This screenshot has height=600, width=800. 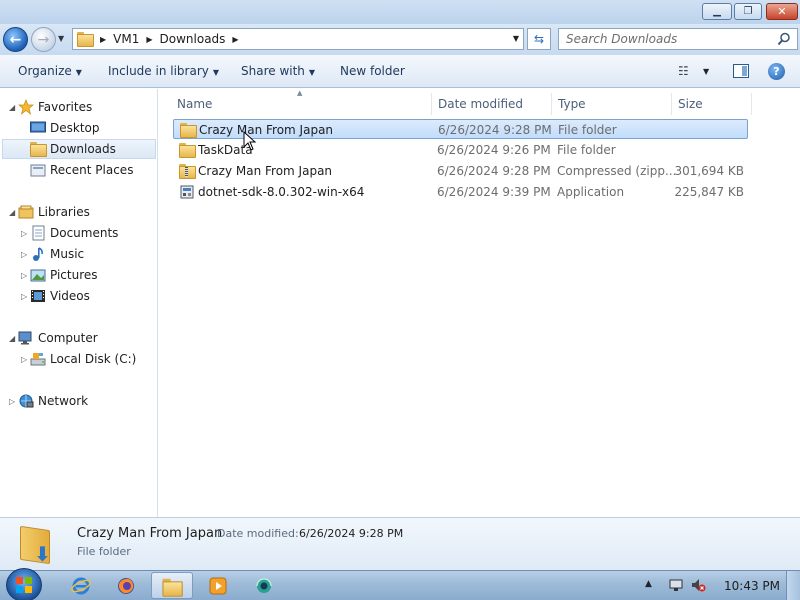 I want to click on nav-libraries-label: Libraries, so click(x=64, y=212).